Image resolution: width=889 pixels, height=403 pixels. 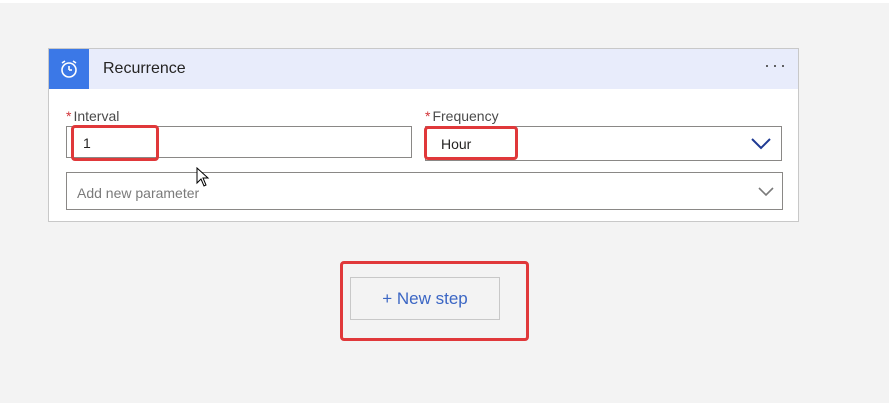 What do you see at coordinates (203, 177) in the screenshot?
I see `mouse-cursor-icon` at bounding box center [203, 177].